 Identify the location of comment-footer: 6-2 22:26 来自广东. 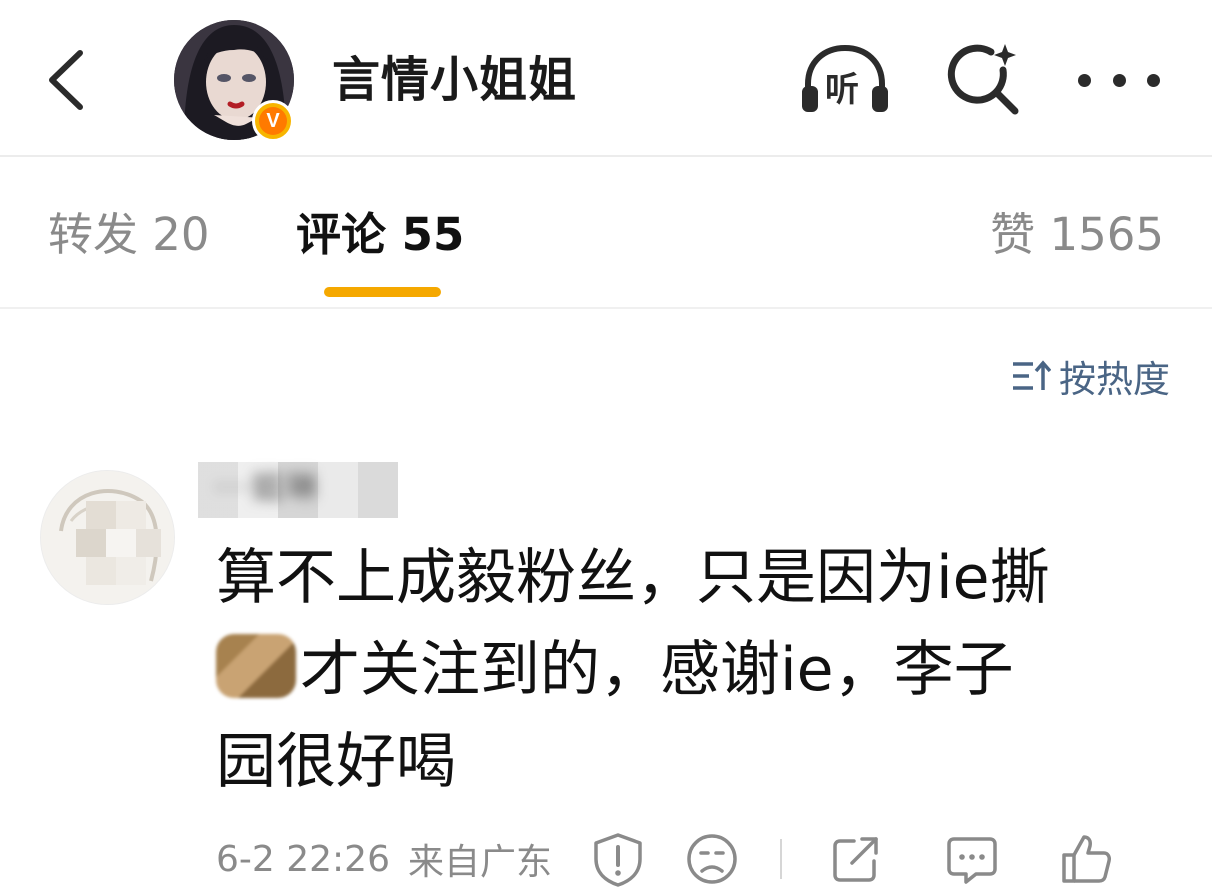
(696, 859).